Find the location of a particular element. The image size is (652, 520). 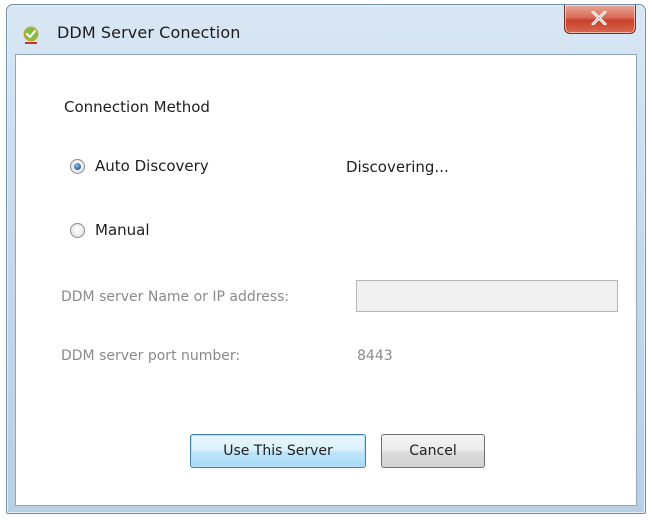

server-port-value: 8443 is located at coordinates (375, 356).